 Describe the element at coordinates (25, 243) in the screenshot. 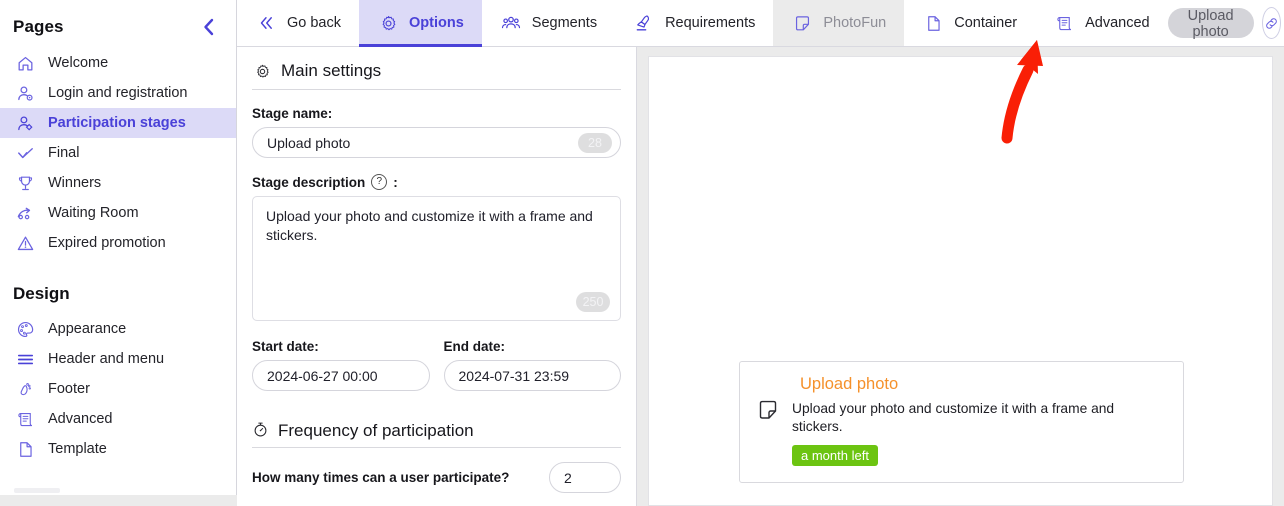

I see `warning-triangle-icon` at that location.